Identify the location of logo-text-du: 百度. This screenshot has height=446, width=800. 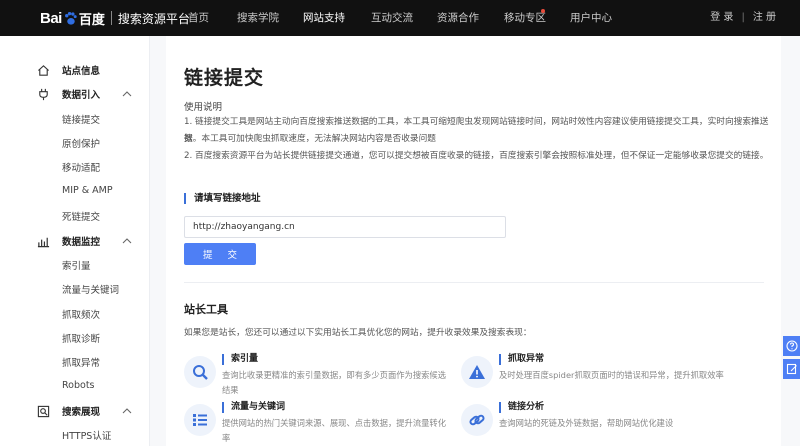
(91, 20).